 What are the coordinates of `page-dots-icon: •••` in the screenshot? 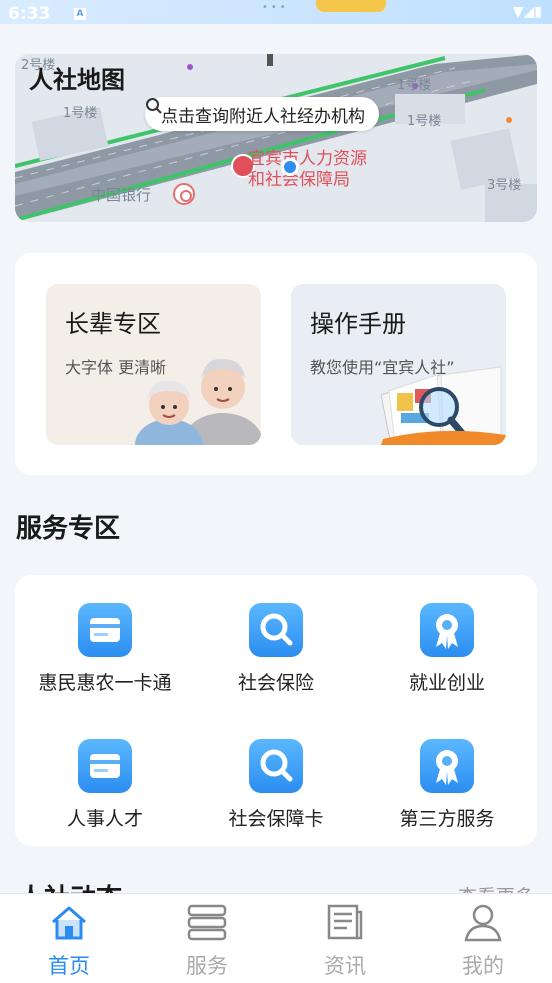 It's located at (275, 7).